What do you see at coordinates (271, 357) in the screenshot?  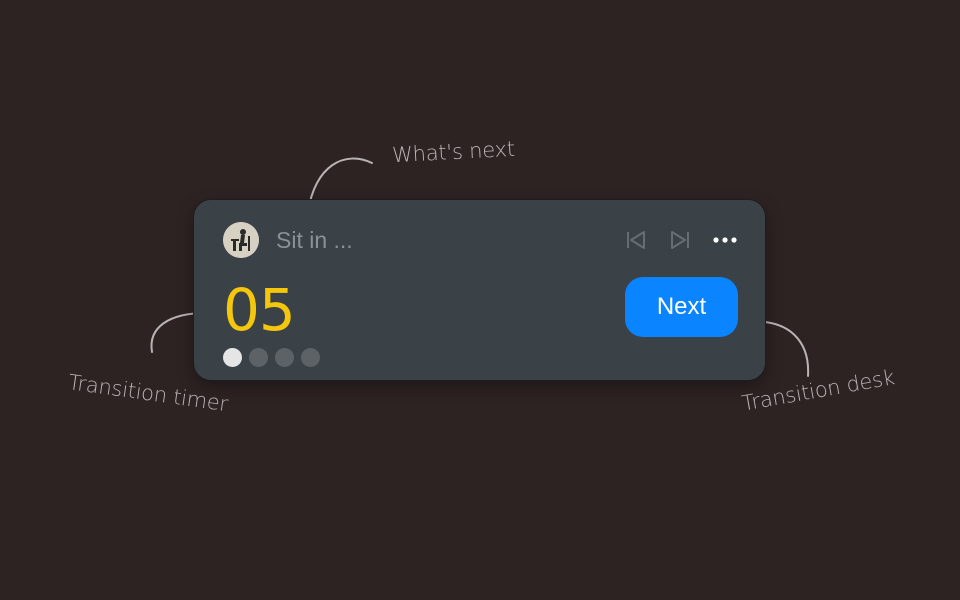 I see `progress-dots` at bounding box center [271, 357].